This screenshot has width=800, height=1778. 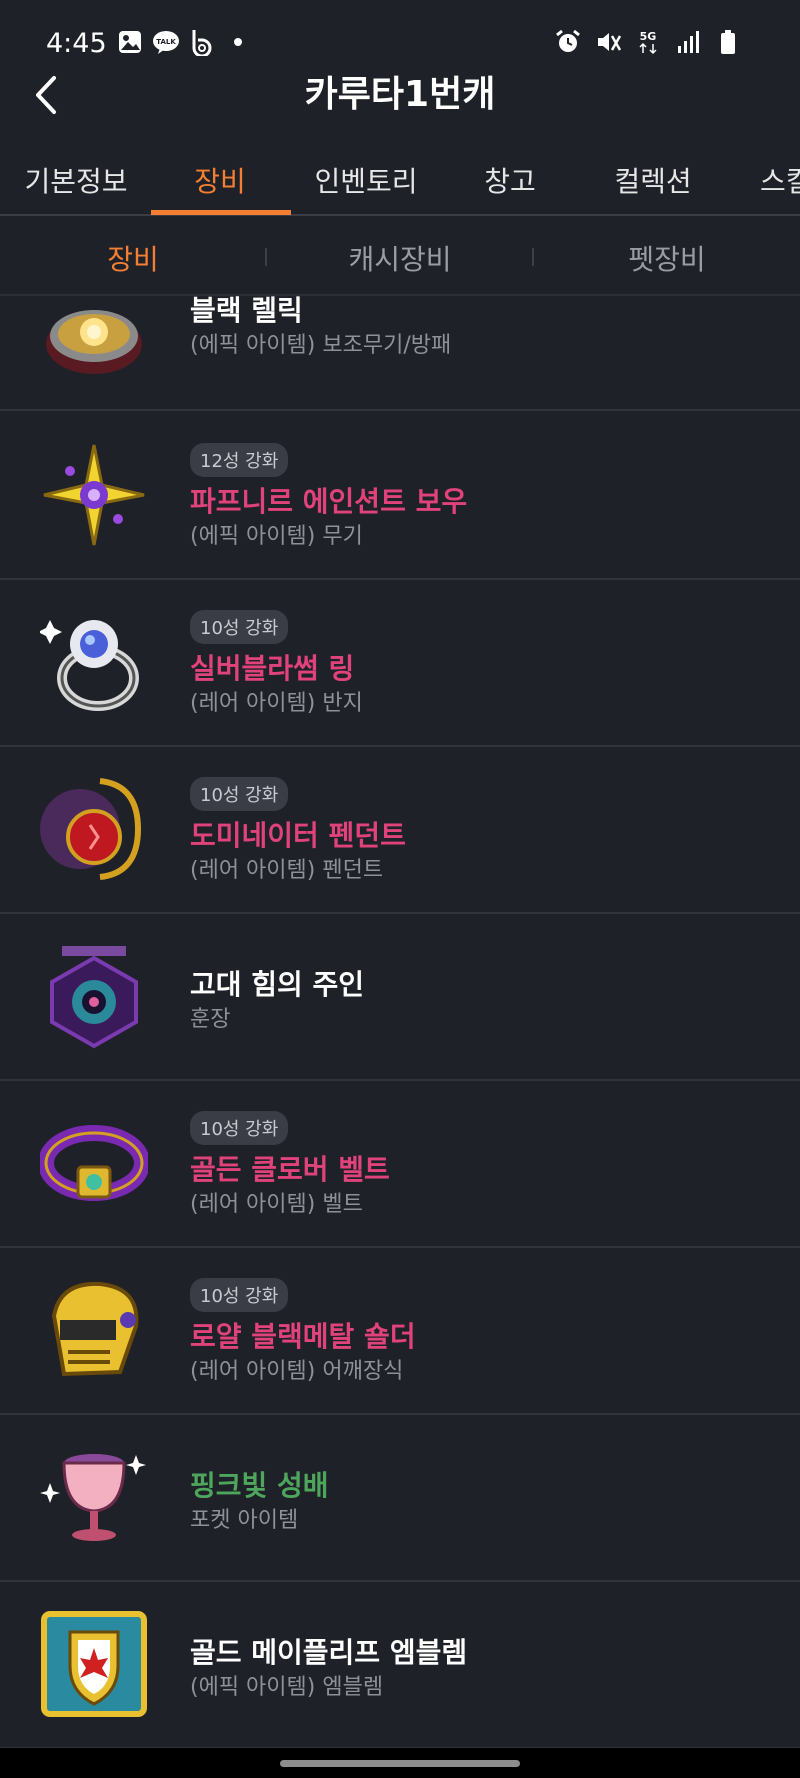 I want to click on item-name: 로얄 블랙메탈 숄더, so click(x=303, y=1336).